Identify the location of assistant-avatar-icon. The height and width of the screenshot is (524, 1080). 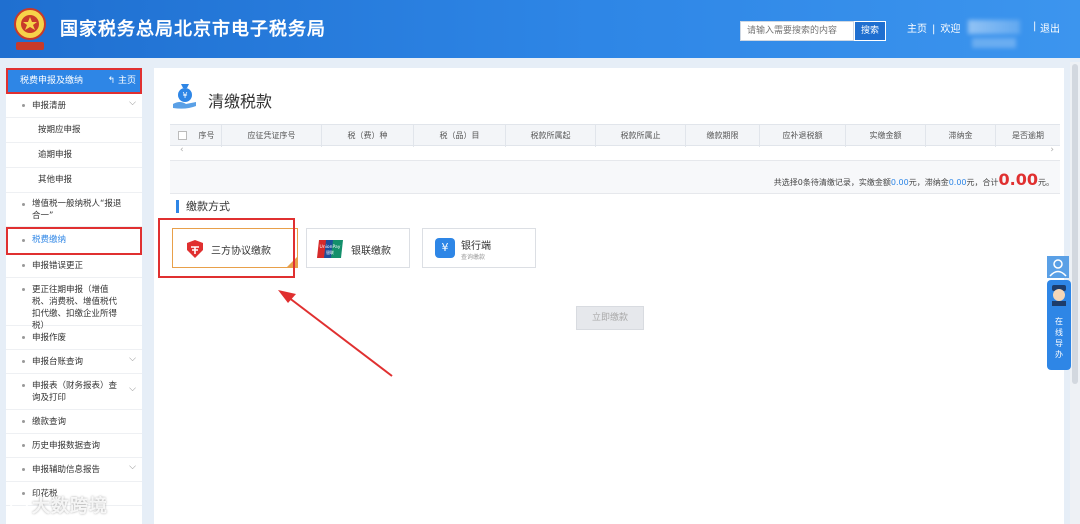
(1059, 295).